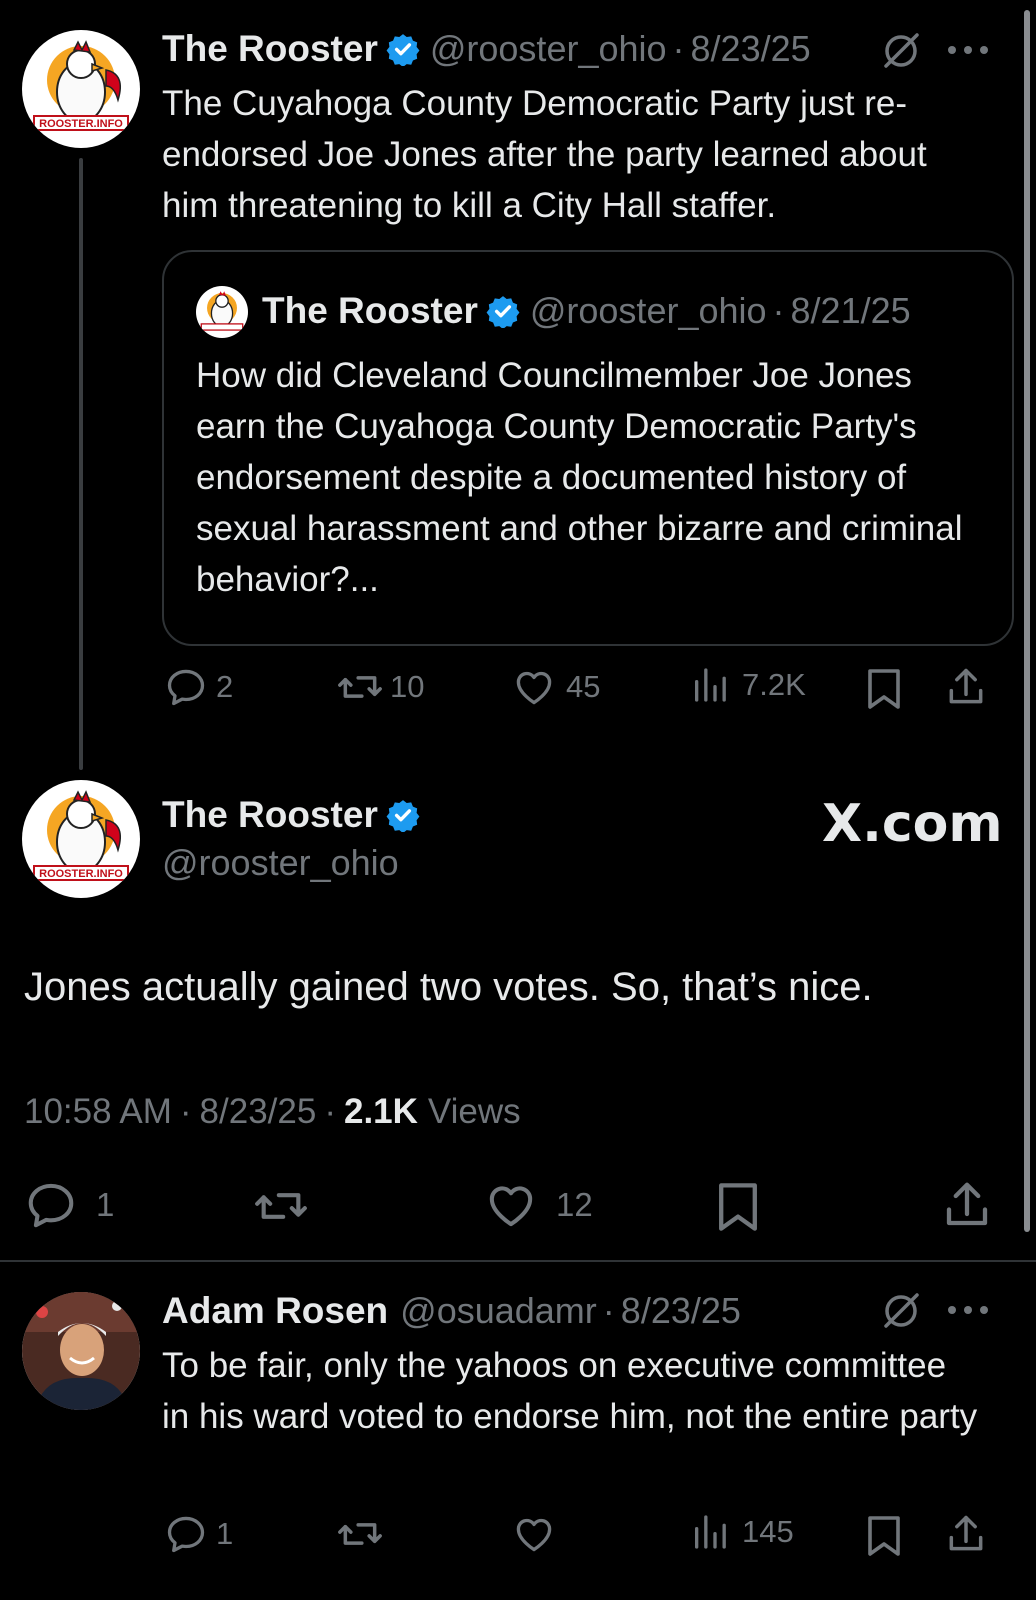 This screenshot has height=1600, width=1036. I want to click on quote-handle: @rooster_ohio, so click(648, 310).